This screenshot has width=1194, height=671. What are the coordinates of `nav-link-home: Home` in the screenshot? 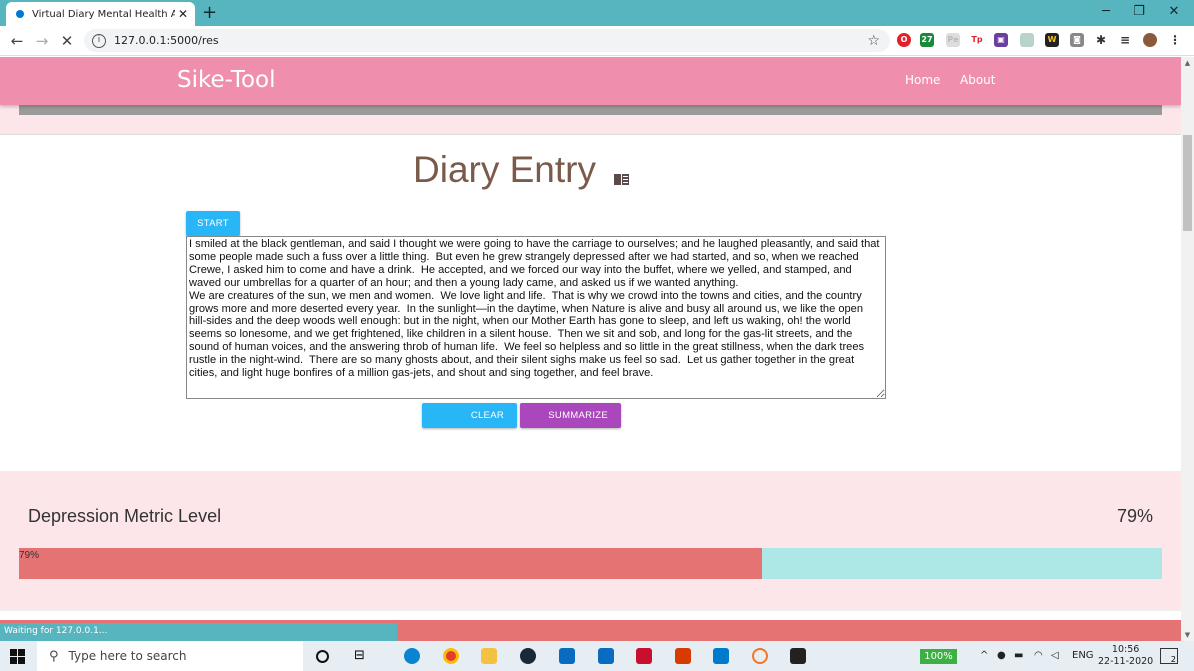 It's located at (922, 80).